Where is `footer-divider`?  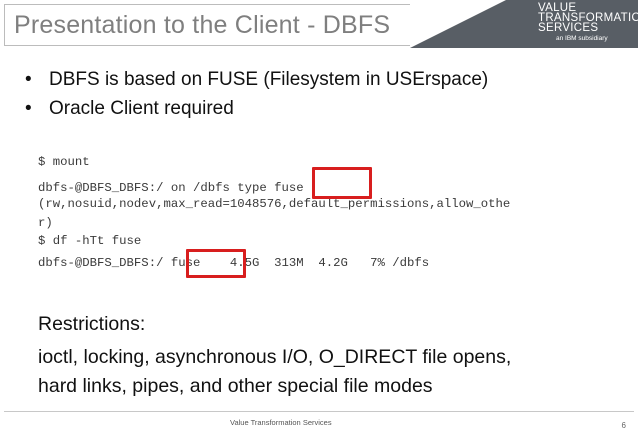 footer-divider is located at coordinates (319, 411).